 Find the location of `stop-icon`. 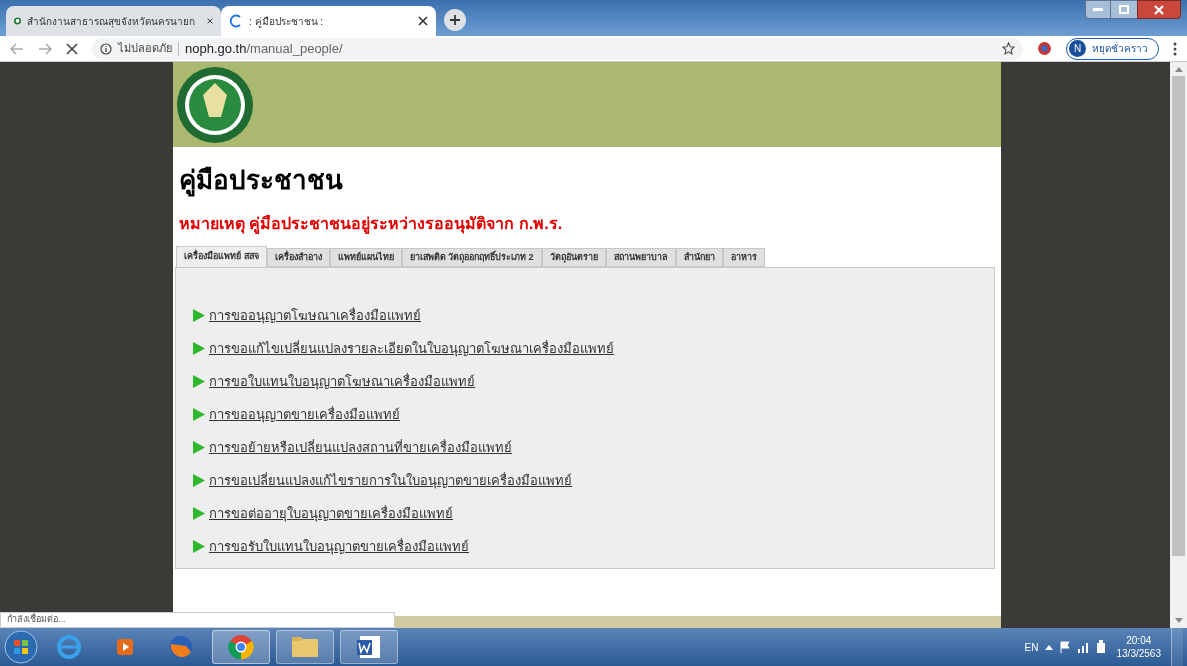

stop-icon is located at coordinates (72, 48).